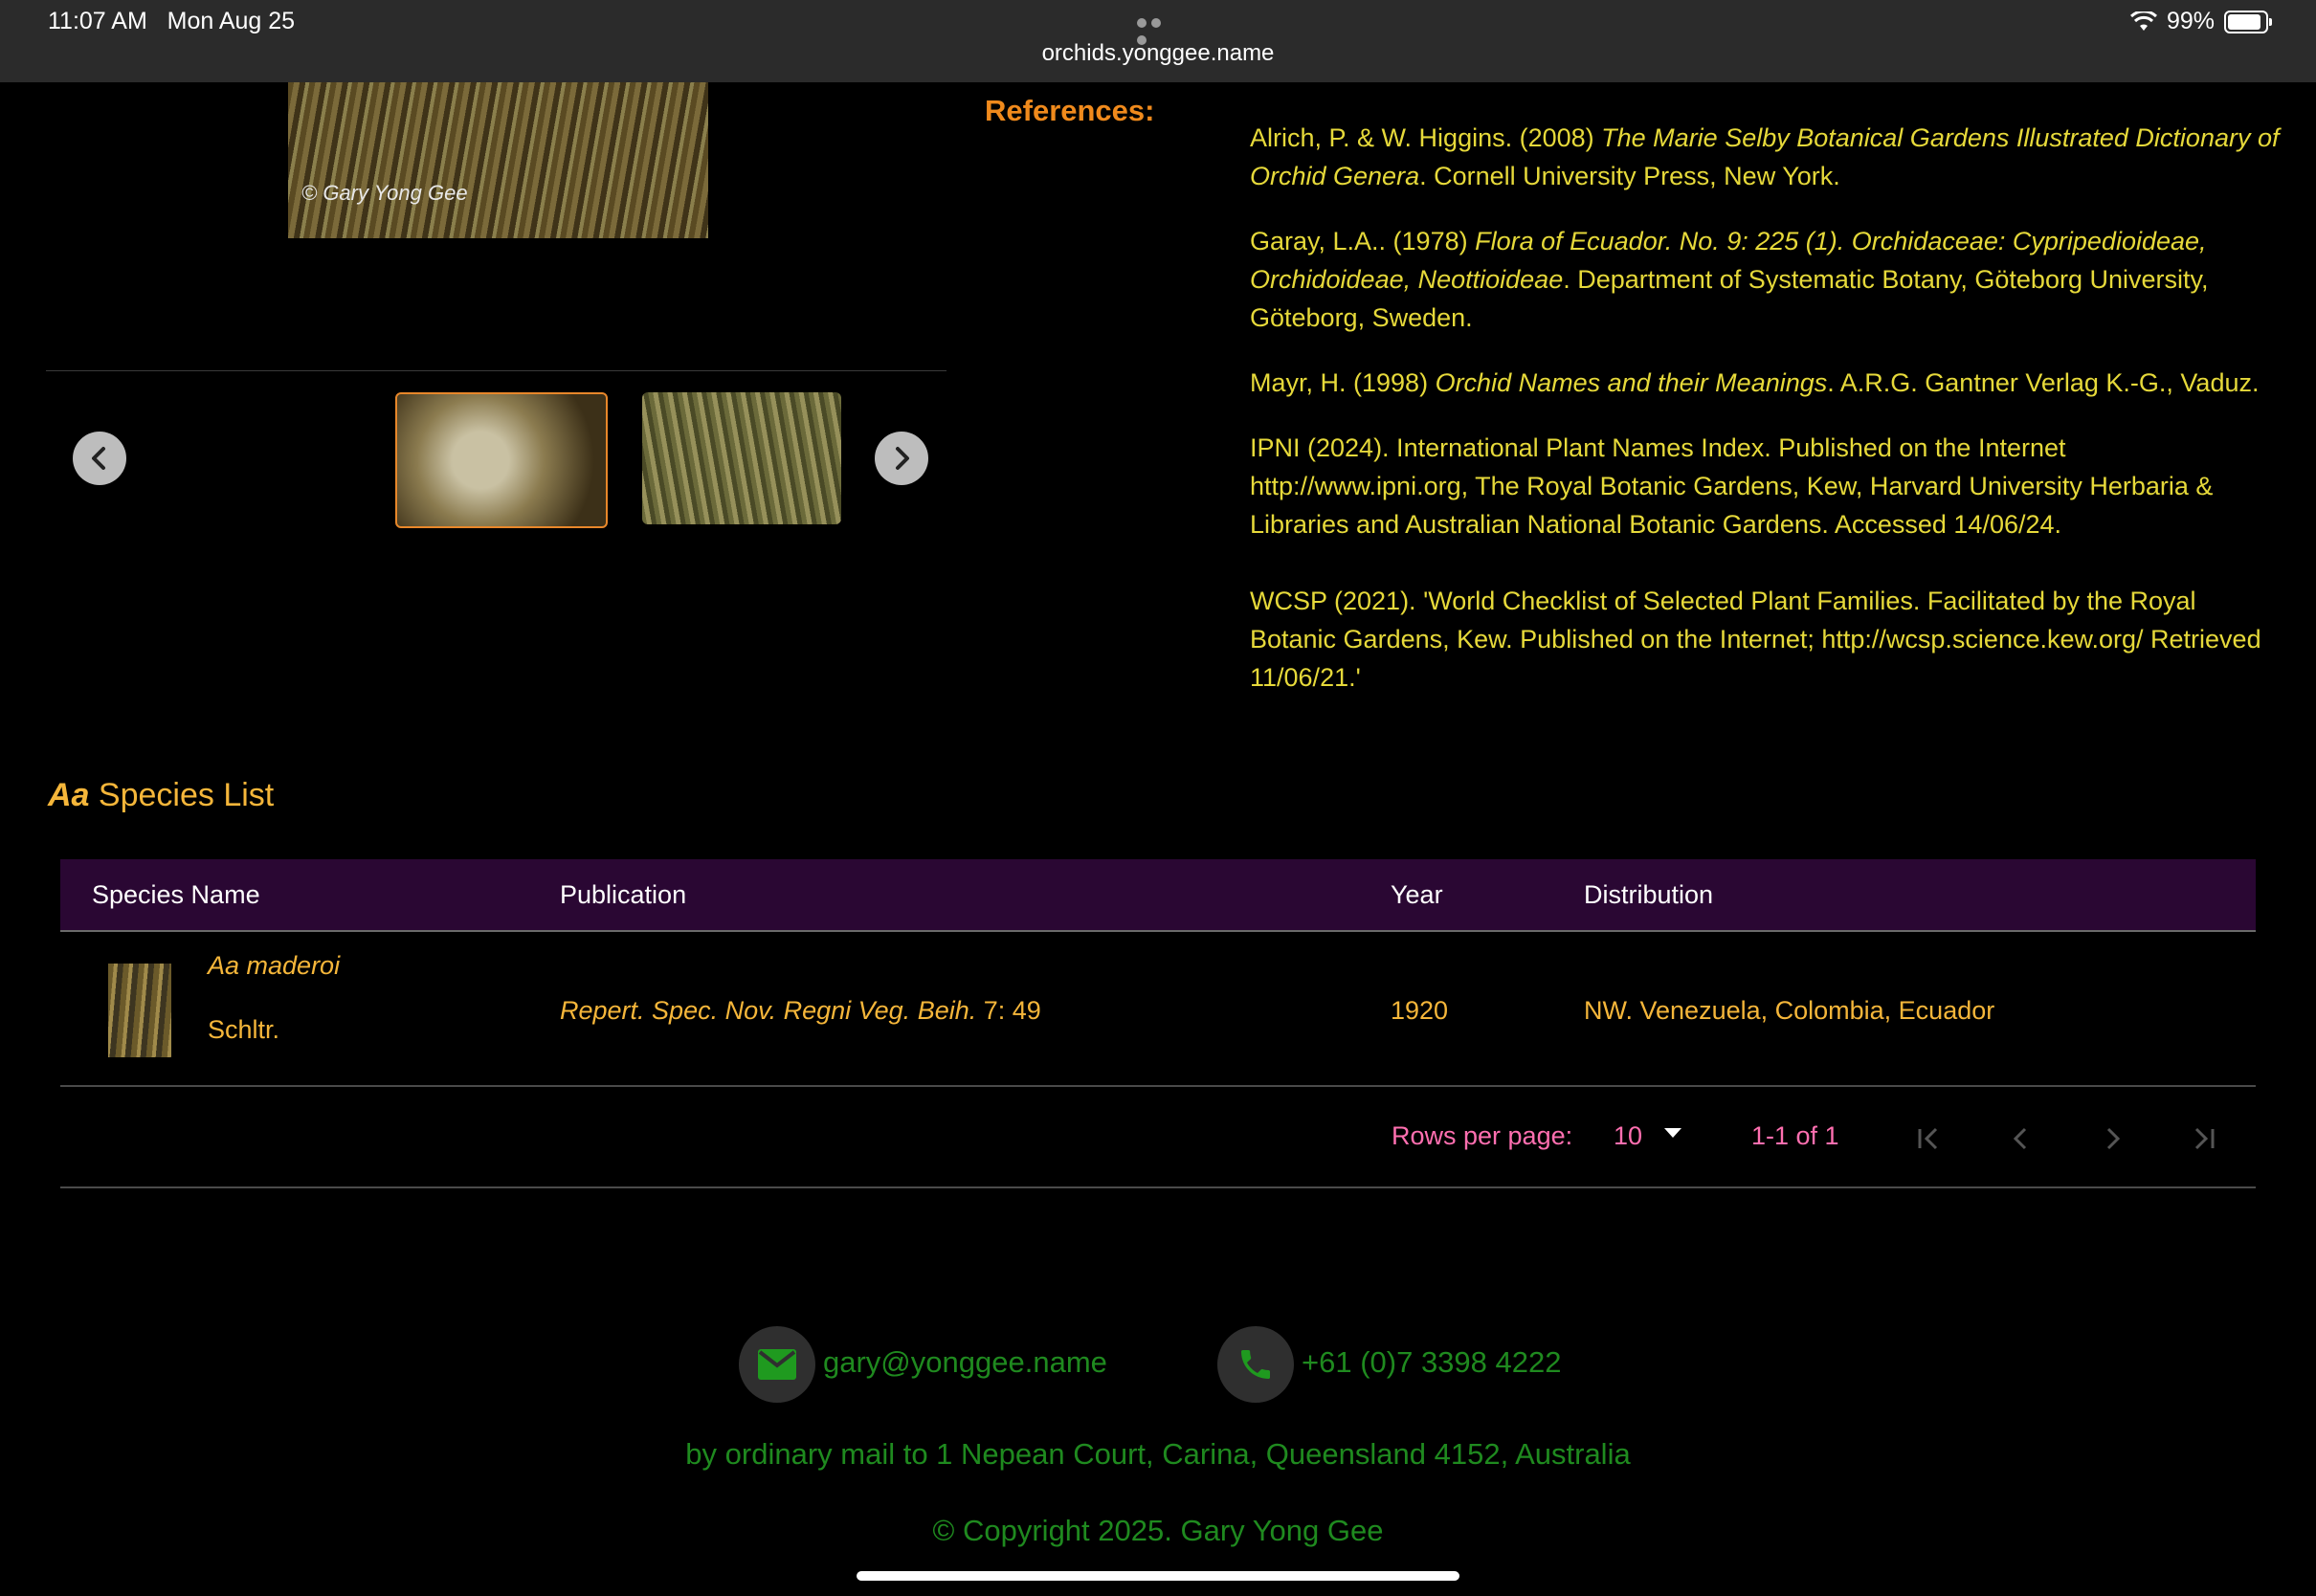  I want to click on battery-percent: 99%, so click(2190, 21).